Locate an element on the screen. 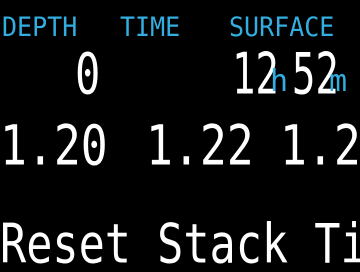 Image resolution: width=360 pixels, height=272 pixels. surface-minutes-unit: m is located at coordinates (338, 81).